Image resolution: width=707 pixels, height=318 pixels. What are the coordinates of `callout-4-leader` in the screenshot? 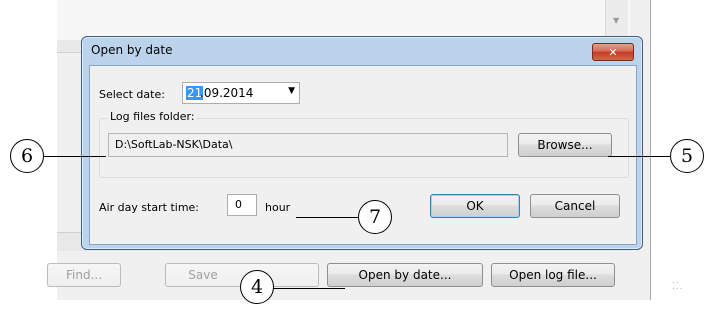 It's located at (309, 288).